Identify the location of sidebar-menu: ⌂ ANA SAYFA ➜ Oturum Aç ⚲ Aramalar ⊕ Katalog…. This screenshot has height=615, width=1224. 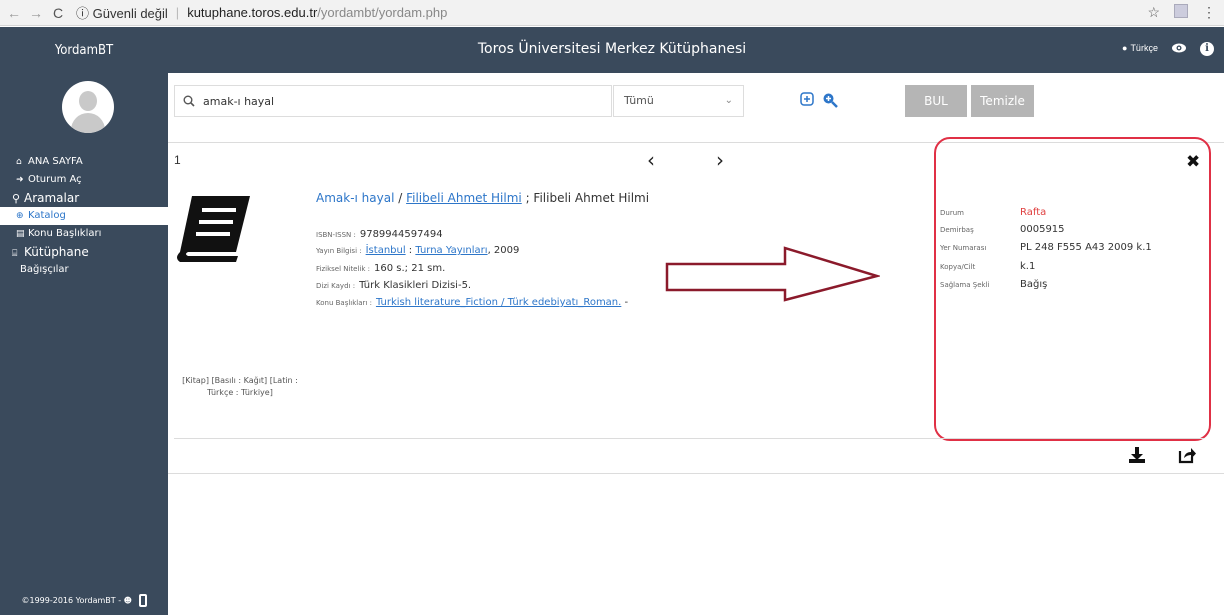
(84, 216).